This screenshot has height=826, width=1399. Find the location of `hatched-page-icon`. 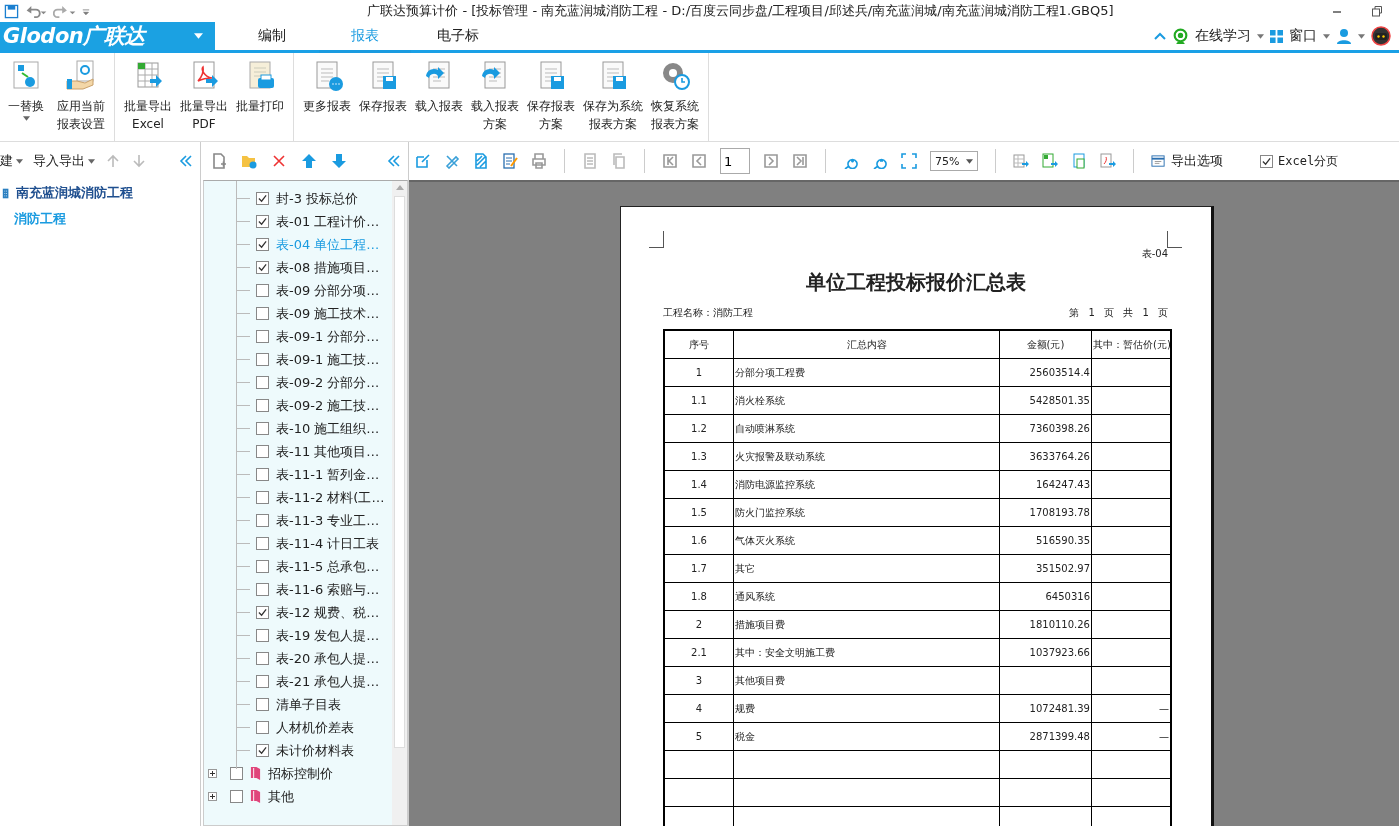

hatched-page-icon is located at coordinates (481, 161).